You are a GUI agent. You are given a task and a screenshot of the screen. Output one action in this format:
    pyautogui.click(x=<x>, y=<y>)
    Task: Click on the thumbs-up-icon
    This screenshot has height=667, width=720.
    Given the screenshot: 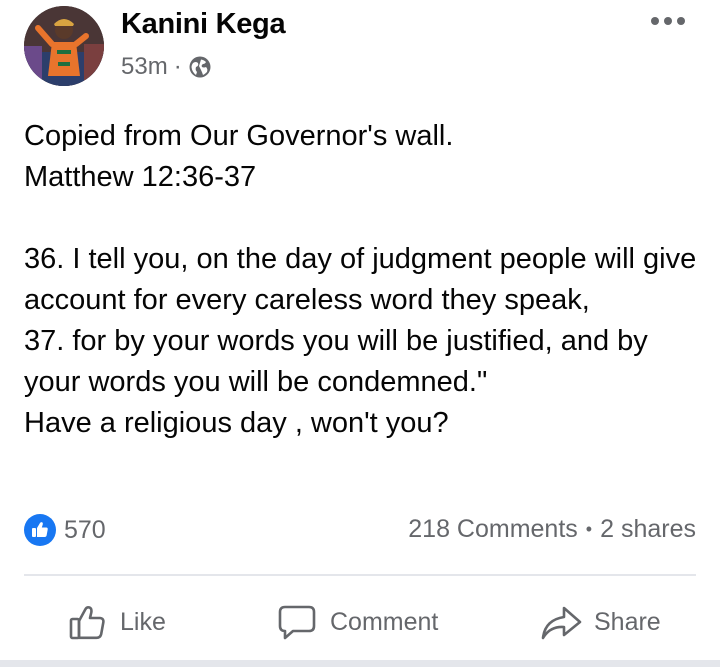 What is the action you would take?
    pyautogui.click(x=87, y=622)
    